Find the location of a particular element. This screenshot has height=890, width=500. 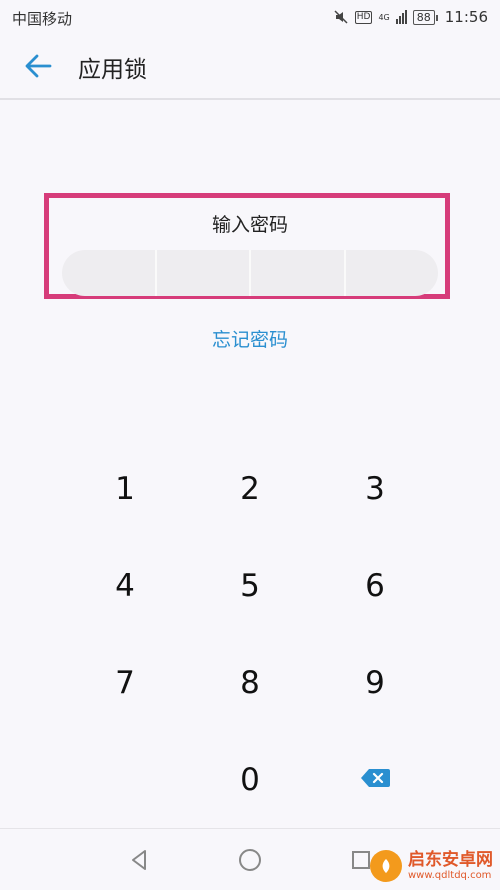

pin-label: 输入密码 is located at coordinates (249, 225).